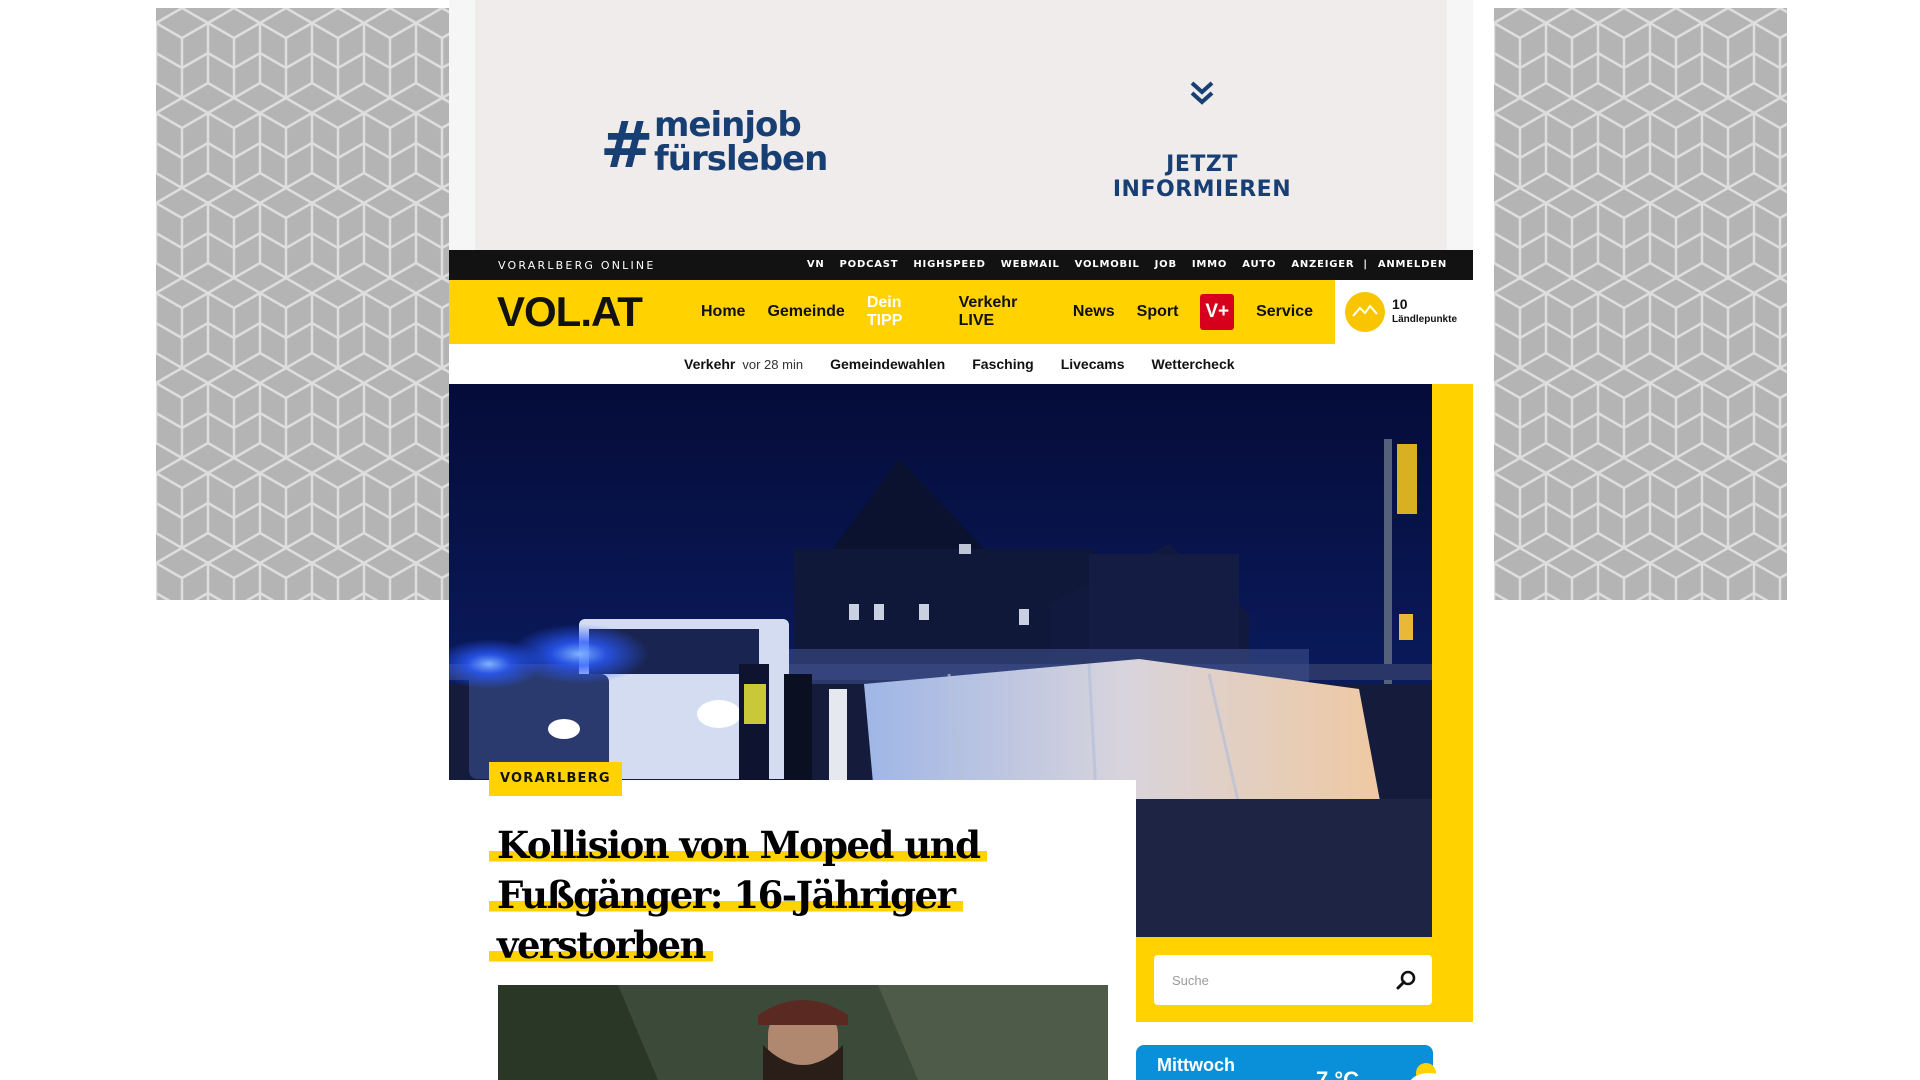 The width and height of the screenshot is (1920, 1080). What do you see at coordinates (1193, 364) in the screenshot?
I see `trending-item-wettercheck: Wettercheck` at bounding box center [1193, 364].